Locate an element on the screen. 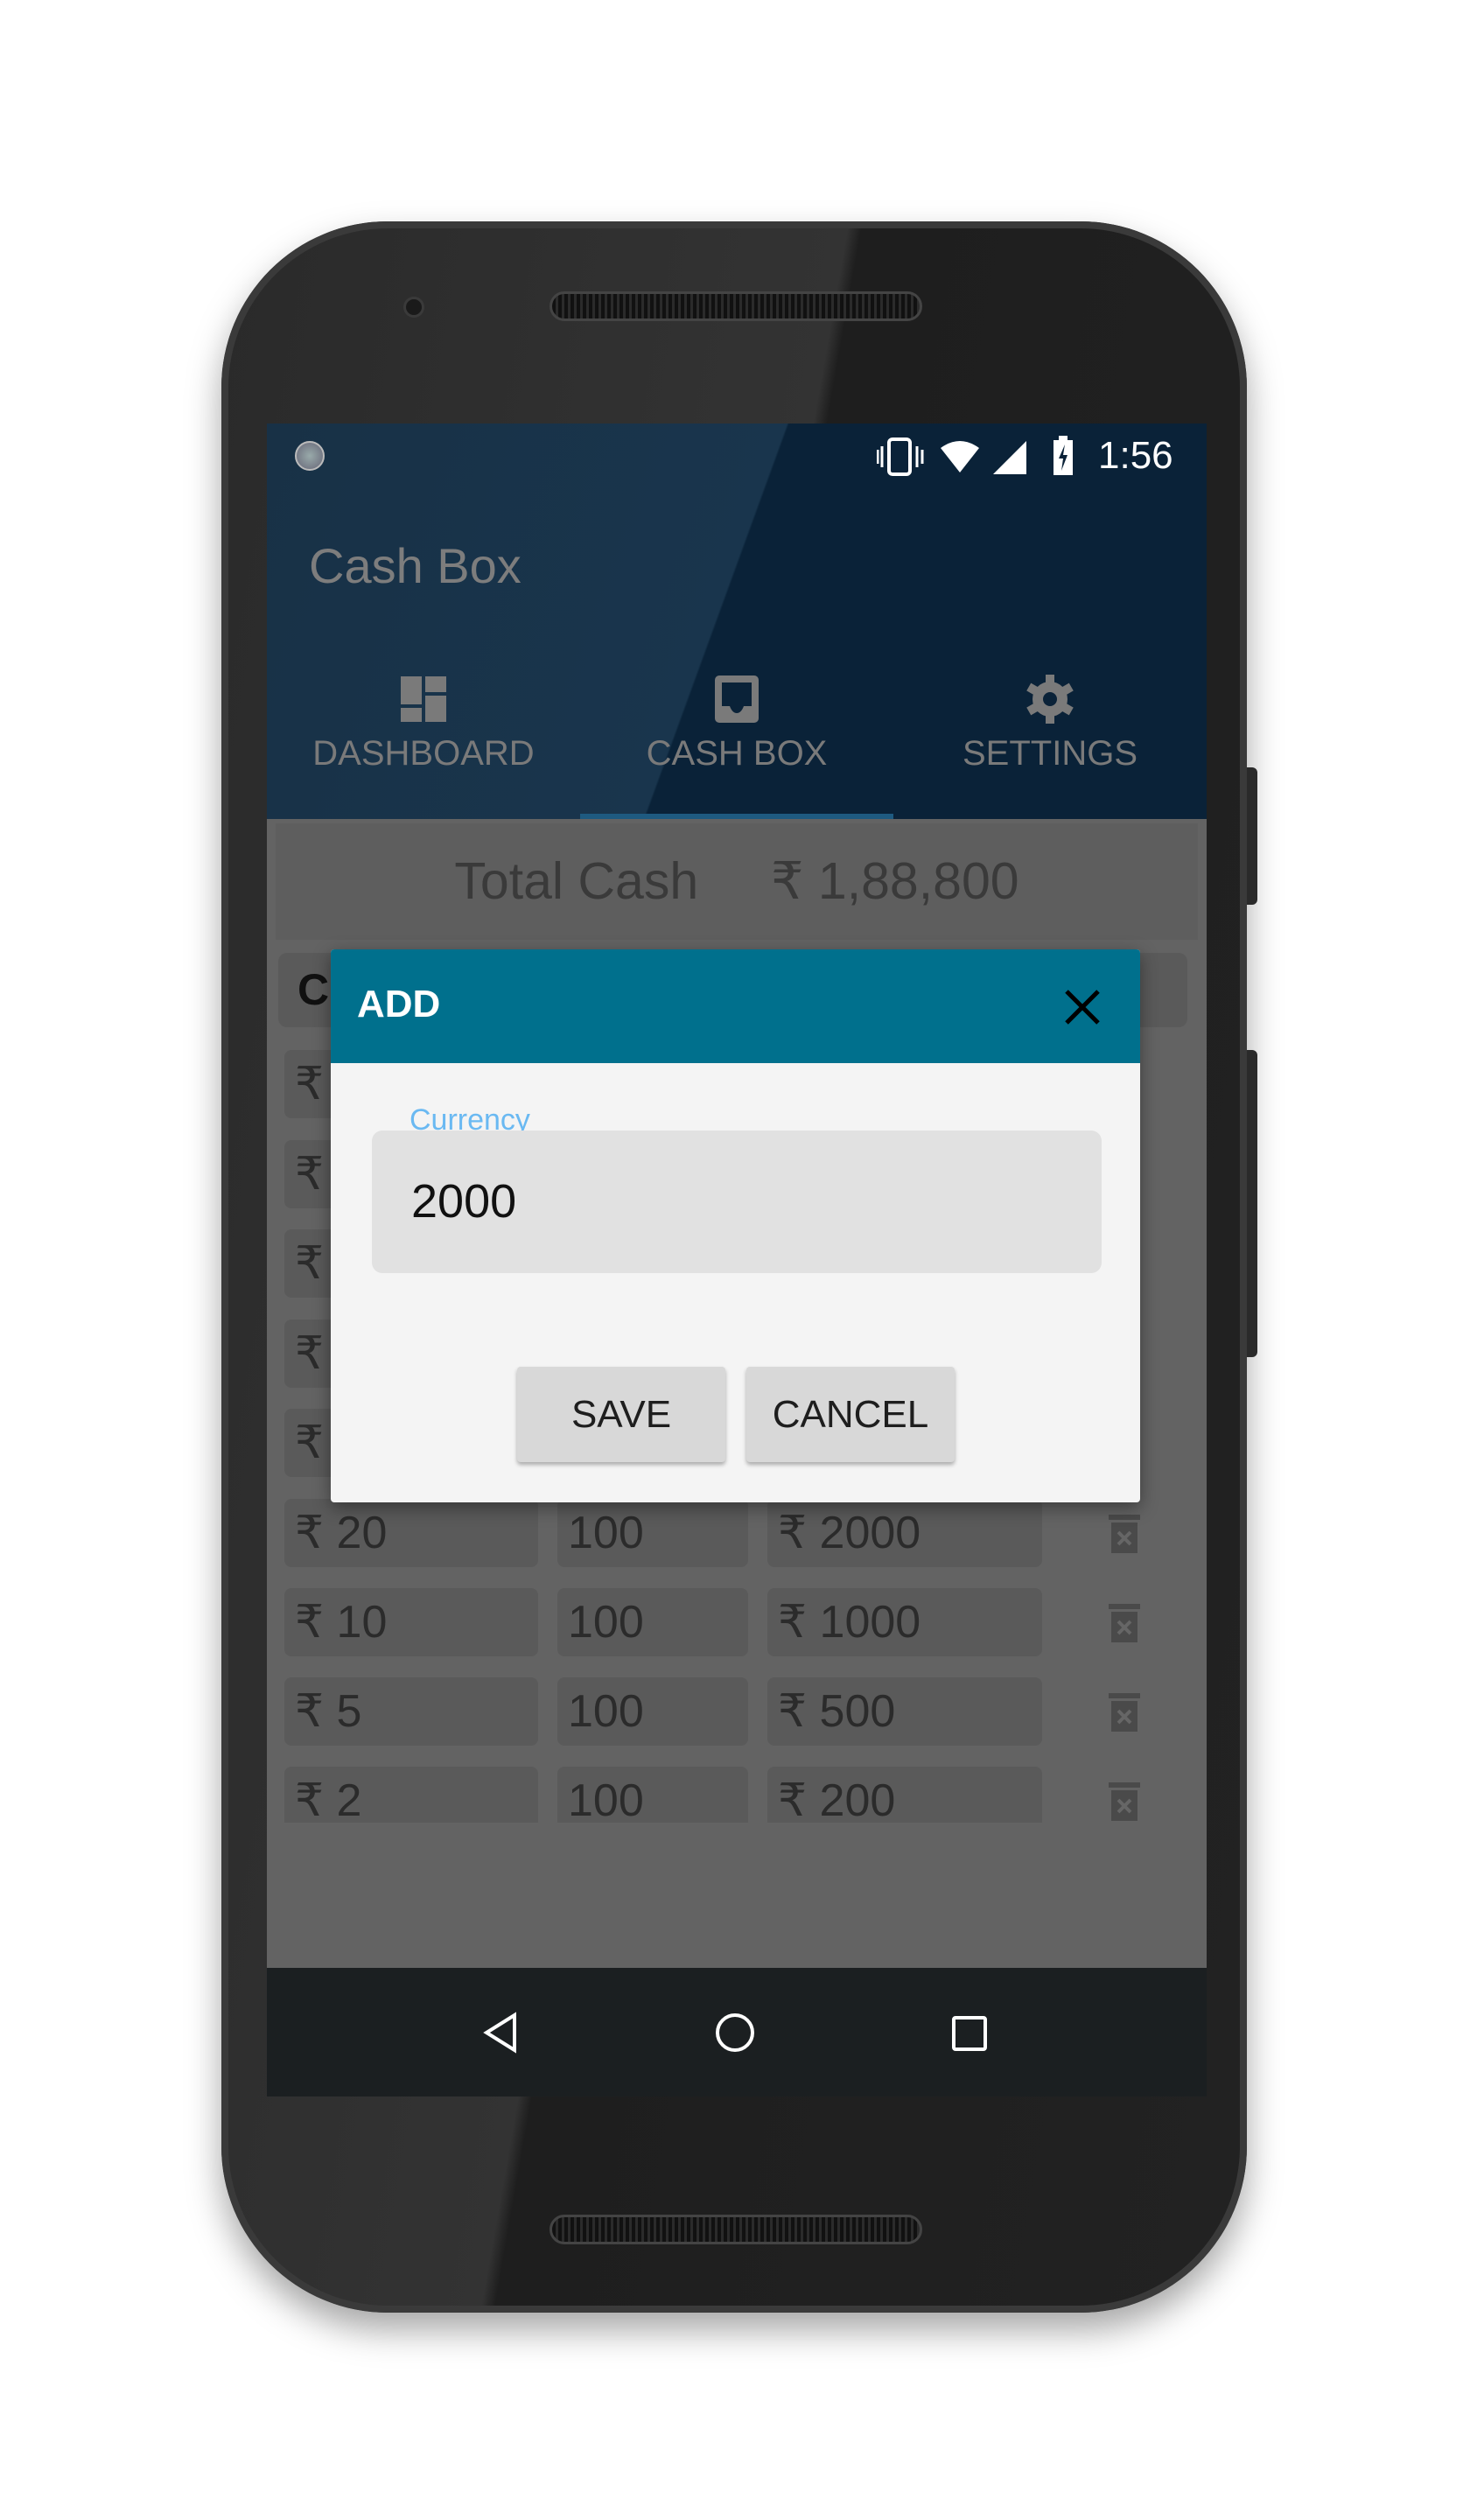 This screenshot has height=2520, width=1470. currency-cell: ₹ 20 is located at coordinates (411, 1533).